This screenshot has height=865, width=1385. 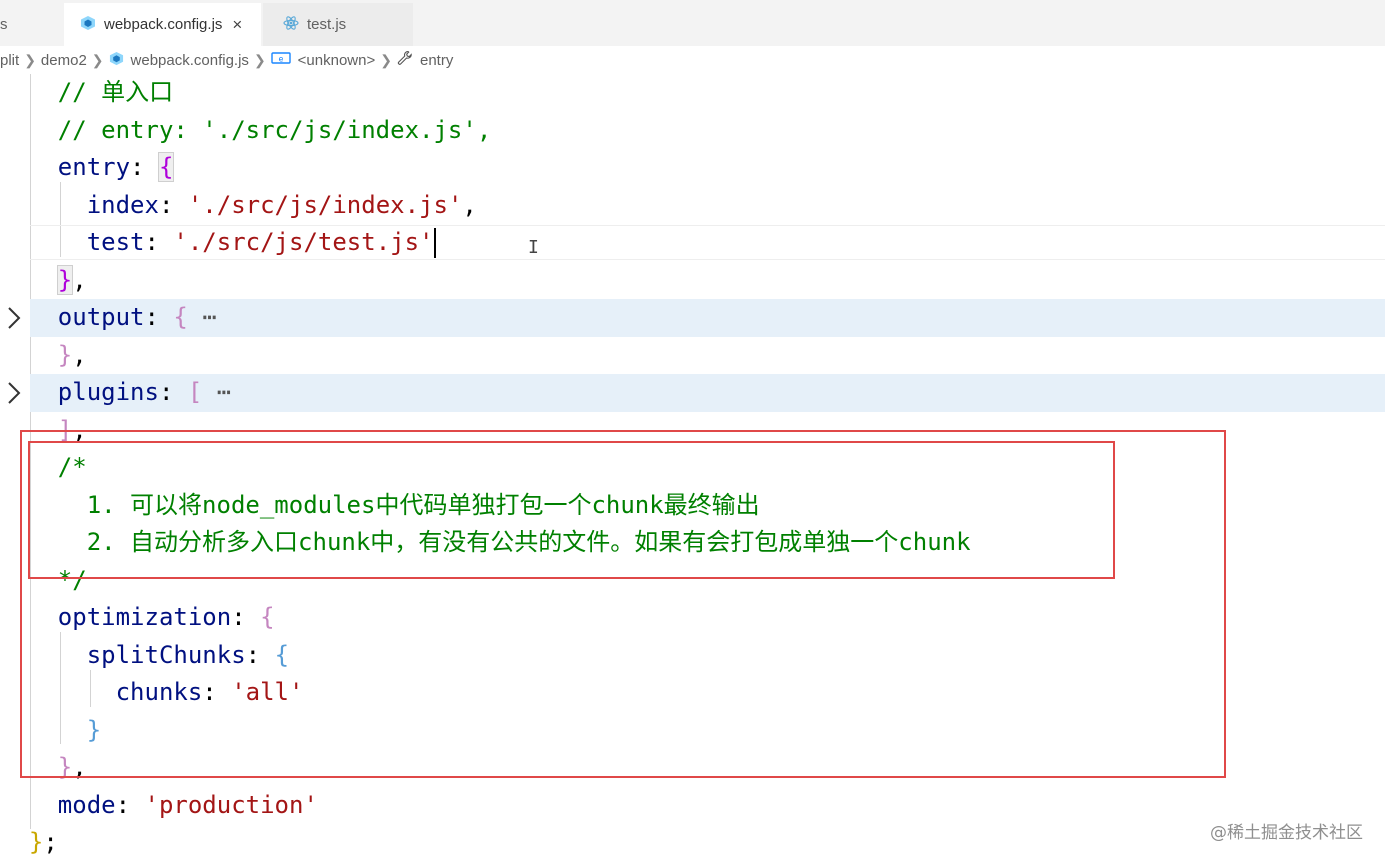 I want to click on variable-icon: e, so click(x=280, y=60).